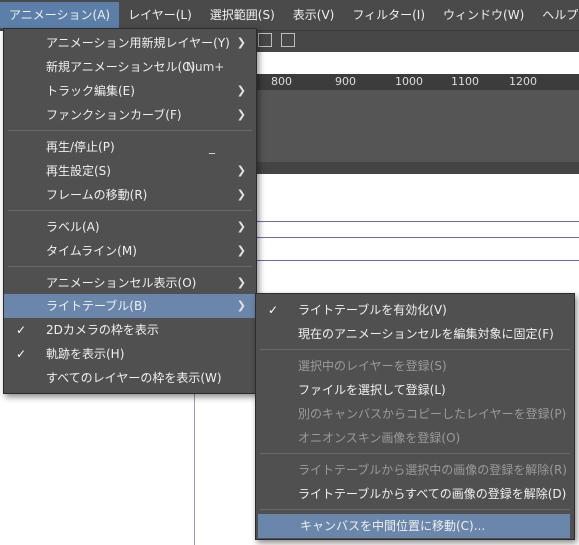 Image resolution: width=579 pixels, height=545 pixels. Describe the element at coordinates (97, 195) in the screenshot. I see `menu-item-label: フレームの移動(R)` at that location.